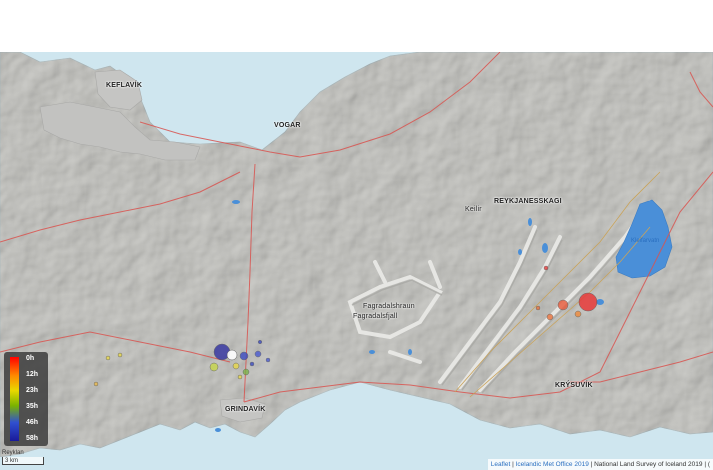 The image size is (713, 470). Describe the element at coordinates (375, 316) in the screenshot. I see `place-label-fagradalsfjall: Fagradalsfjall` at that location.